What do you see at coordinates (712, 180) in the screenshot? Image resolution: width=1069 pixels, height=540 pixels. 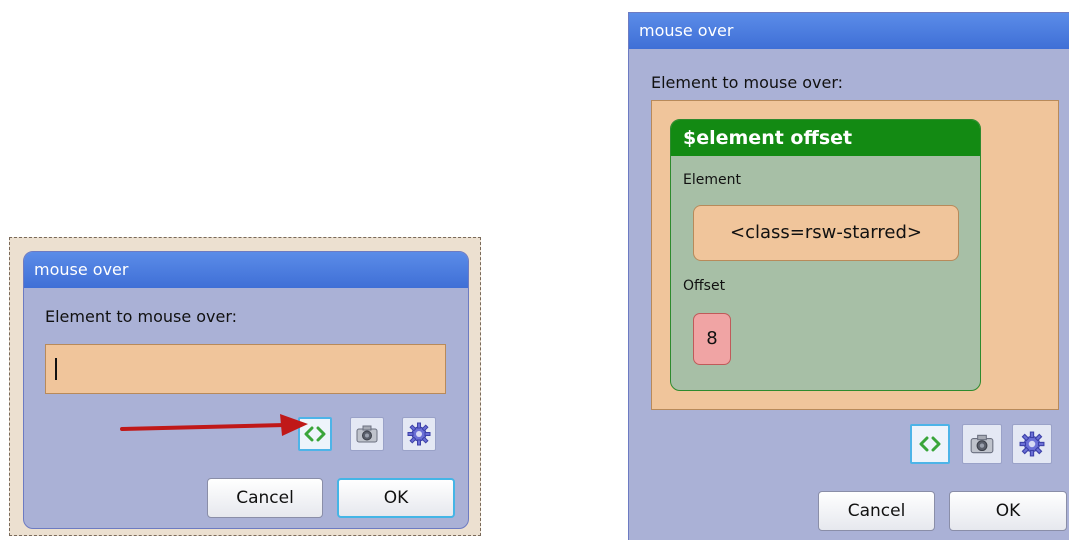 I see `element-slot-label: Element` at bounding box center [712, 180].